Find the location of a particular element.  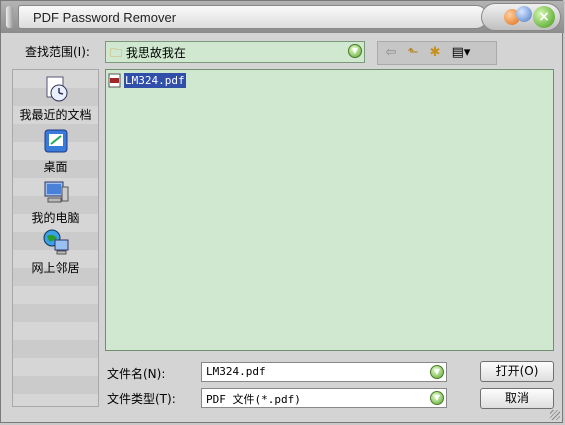

place-label: 我最近的文档 is located at coordinates (55, 115).